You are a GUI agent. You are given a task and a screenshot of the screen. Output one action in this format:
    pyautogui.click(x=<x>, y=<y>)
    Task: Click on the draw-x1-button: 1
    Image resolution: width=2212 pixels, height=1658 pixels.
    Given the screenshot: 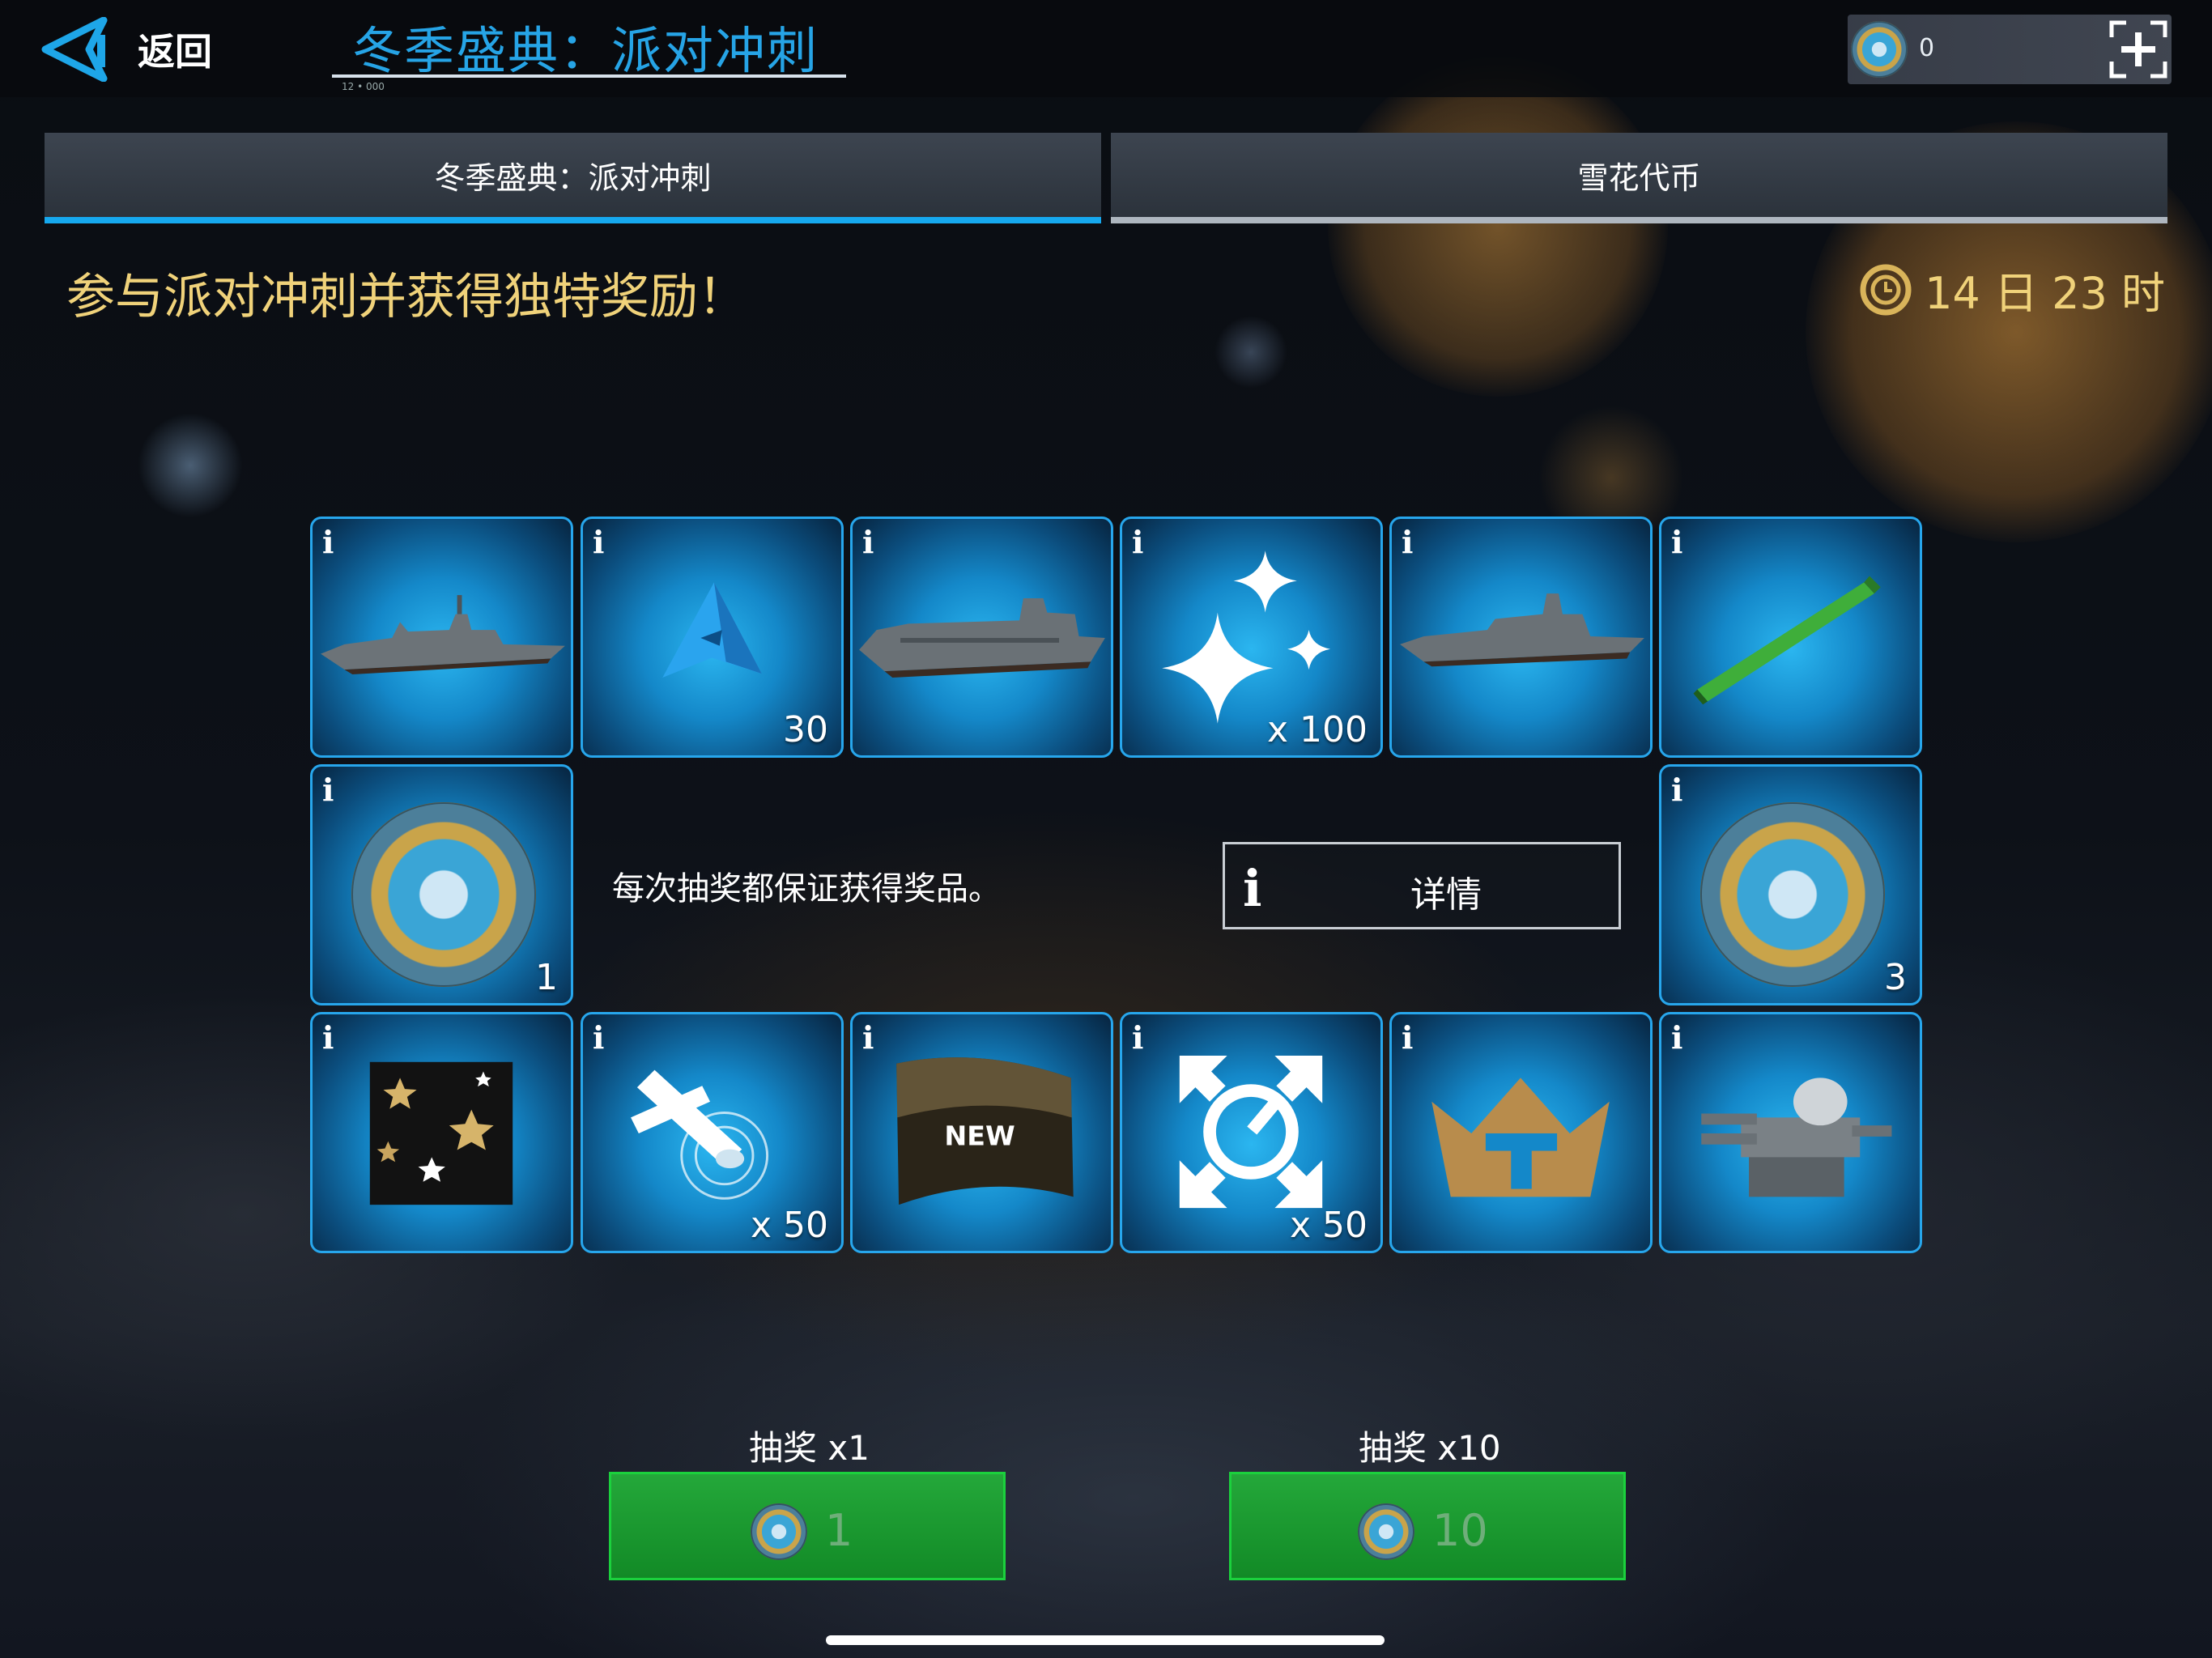 What is the action you would take?
    pyautogui.click(x=808, y=1526)
    